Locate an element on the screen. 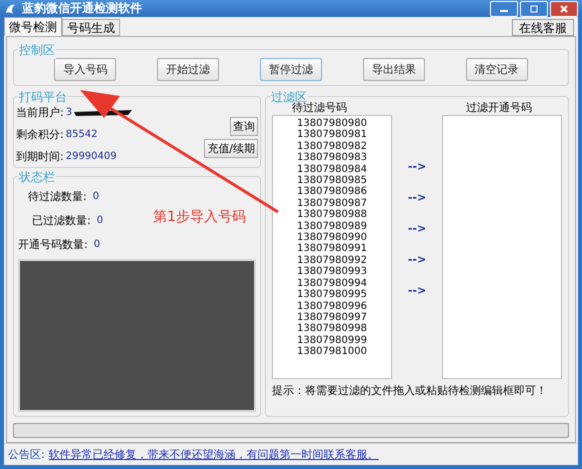 The width and height of the screenshot is (582, 469). phone-number: 13807980991 is located at coordinates (332, 249).